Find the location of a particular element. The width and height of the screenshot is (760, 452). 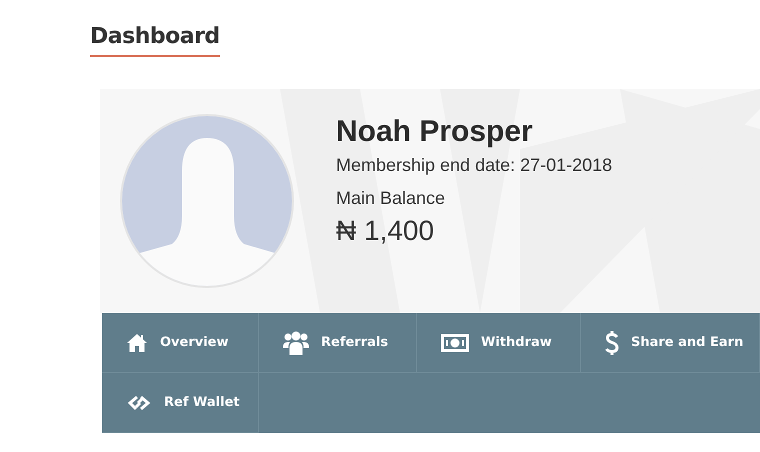

membership-date: Membership end date: 27-01-2018 is located at coordinates (474, 165).